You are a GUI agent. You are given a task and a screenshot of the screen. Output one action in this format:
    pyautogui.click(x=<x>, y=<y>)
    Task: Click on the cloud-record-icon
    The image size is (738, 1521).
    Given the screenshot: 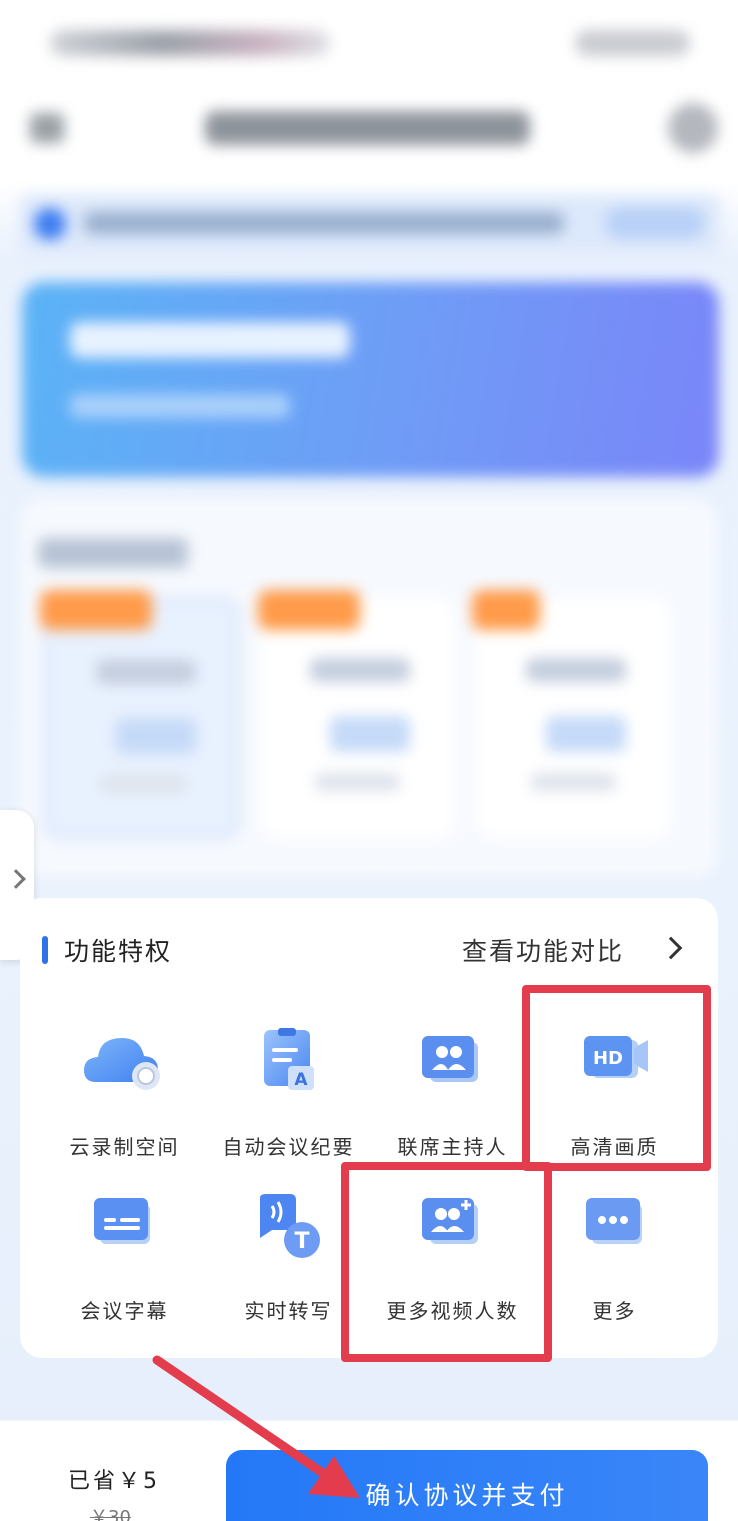 What is the action you would take?
    pyautogui.click(x=121, y=1064)
    